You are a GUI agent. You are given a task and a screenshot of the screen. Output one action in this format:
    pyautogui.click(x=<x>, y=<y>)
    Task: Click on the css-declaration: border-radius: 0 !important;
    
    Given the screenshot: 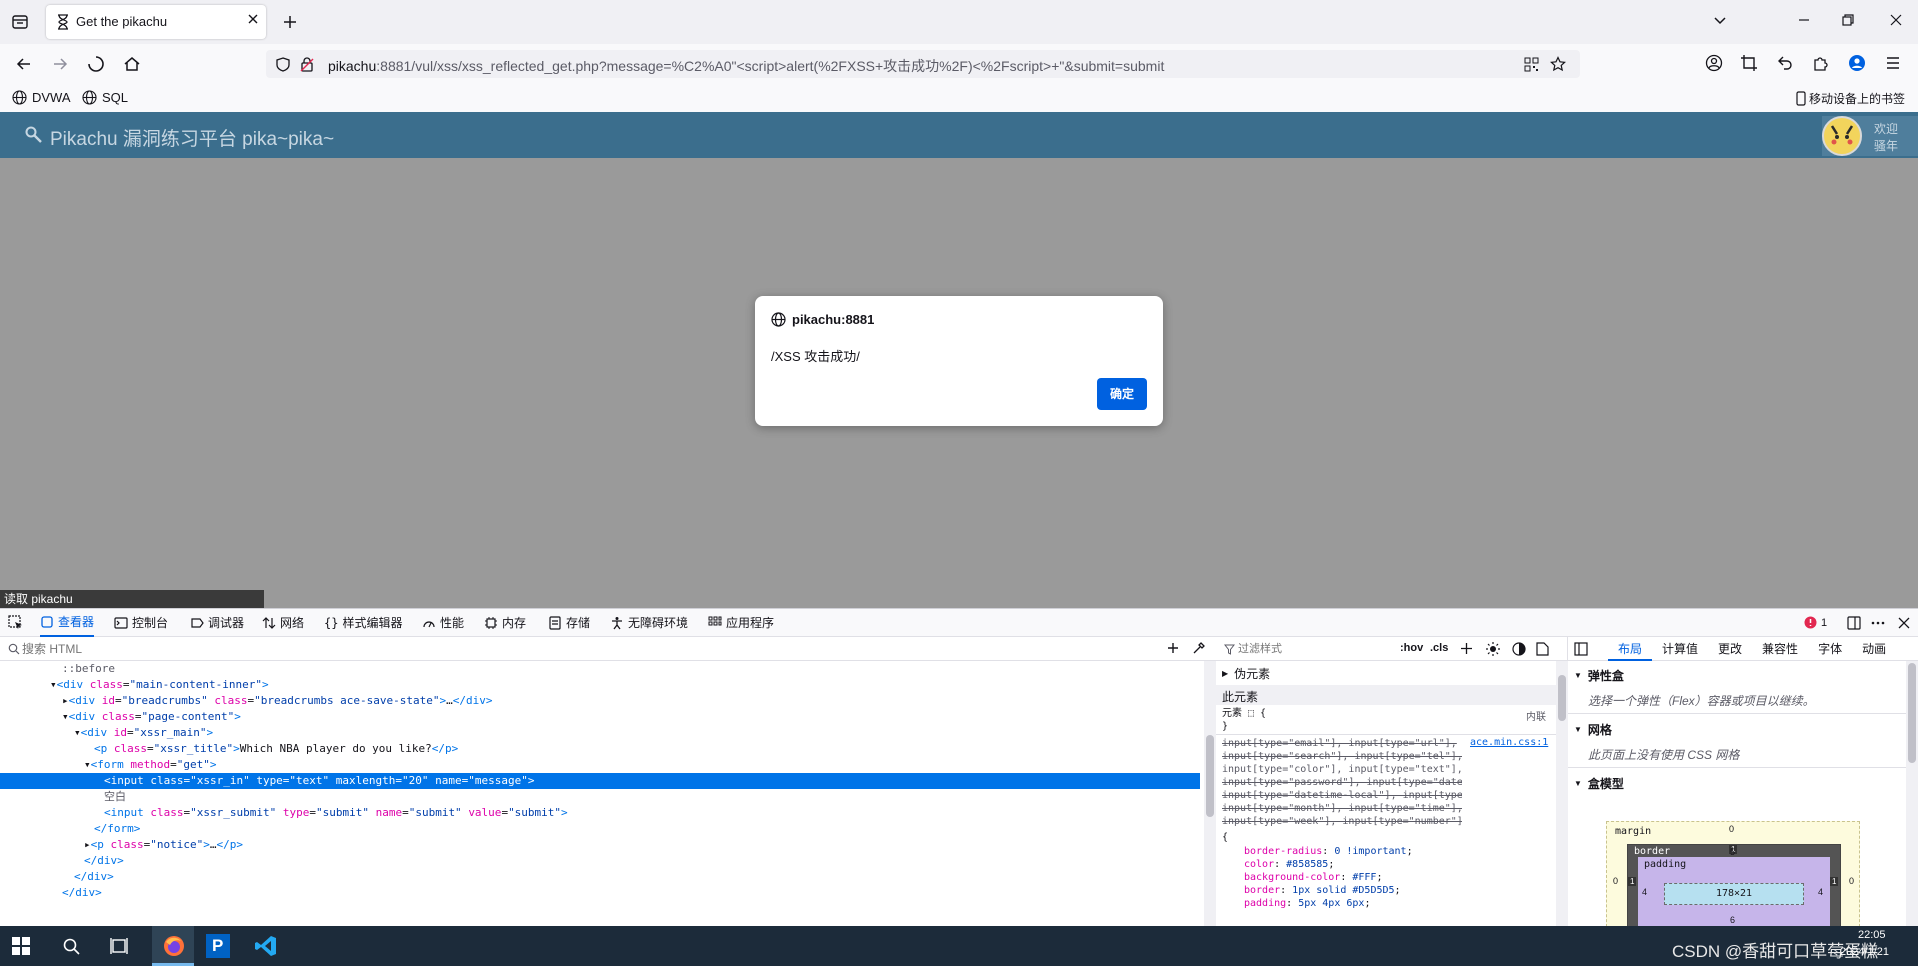 What is the action you would take?
    pyautogui.click(x=1394, y=851)
    